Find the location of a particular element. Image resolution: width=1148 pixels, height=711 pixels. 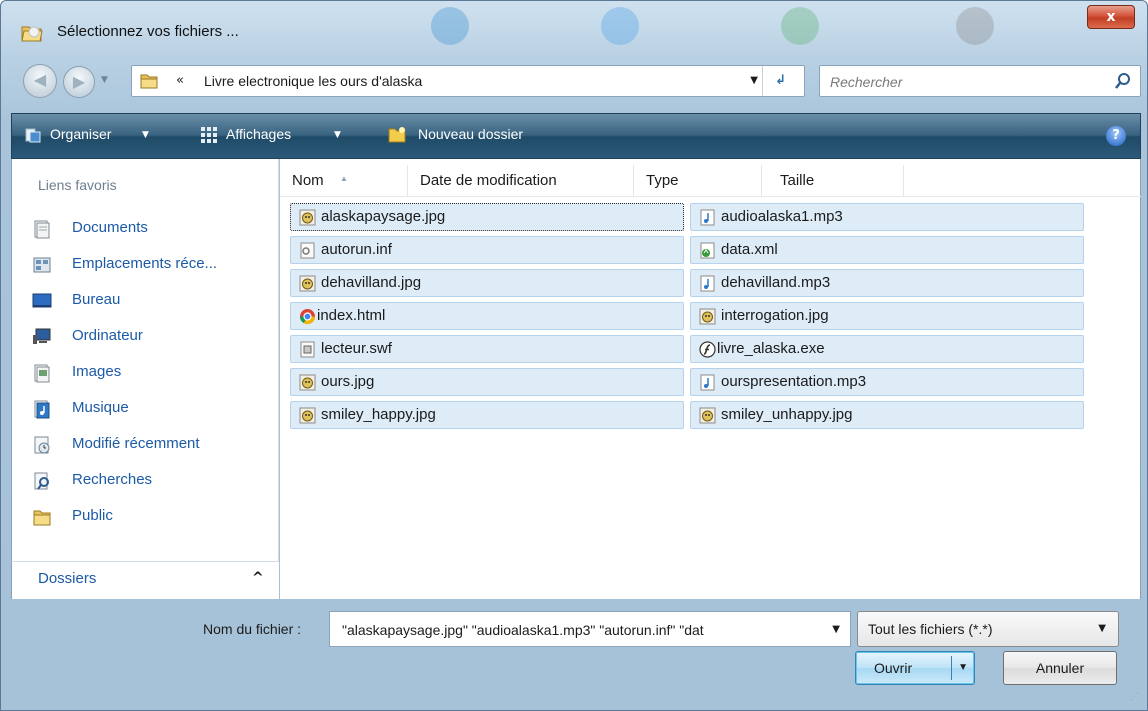

breadcrumb-overflow: « is located at coordinates (180, 80).